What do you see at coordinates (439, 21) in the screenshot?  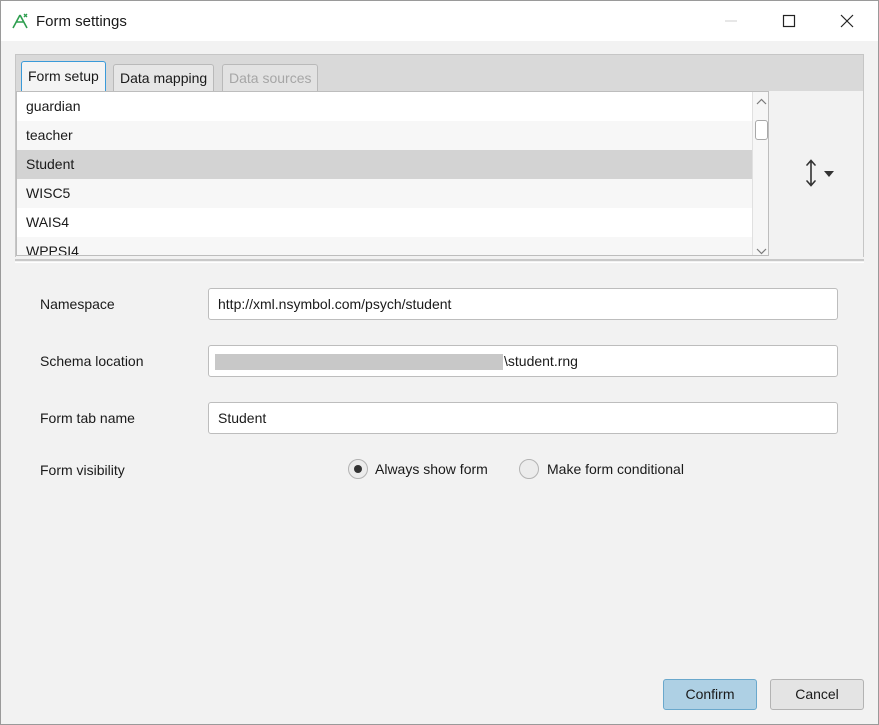 I see `title-bar: Form settings` at bounding box center [439, 21].